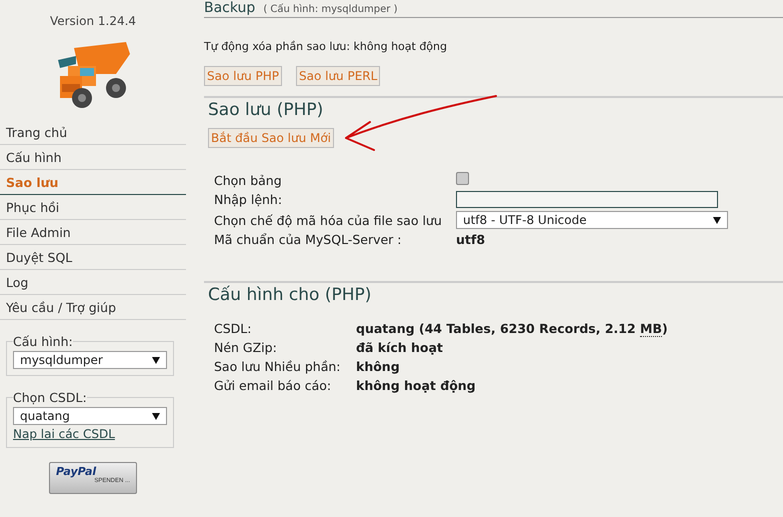  Describe the element at coordinates (248, 180) in the screenshot. I see `form-label: Chọn bảng` at that location.